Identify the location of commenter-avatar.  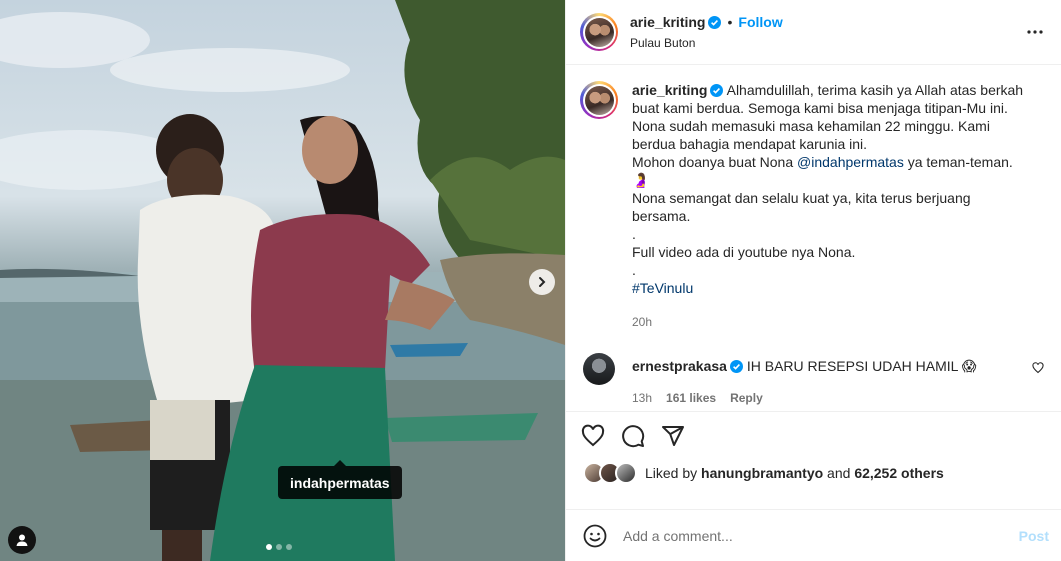
(599, 369).